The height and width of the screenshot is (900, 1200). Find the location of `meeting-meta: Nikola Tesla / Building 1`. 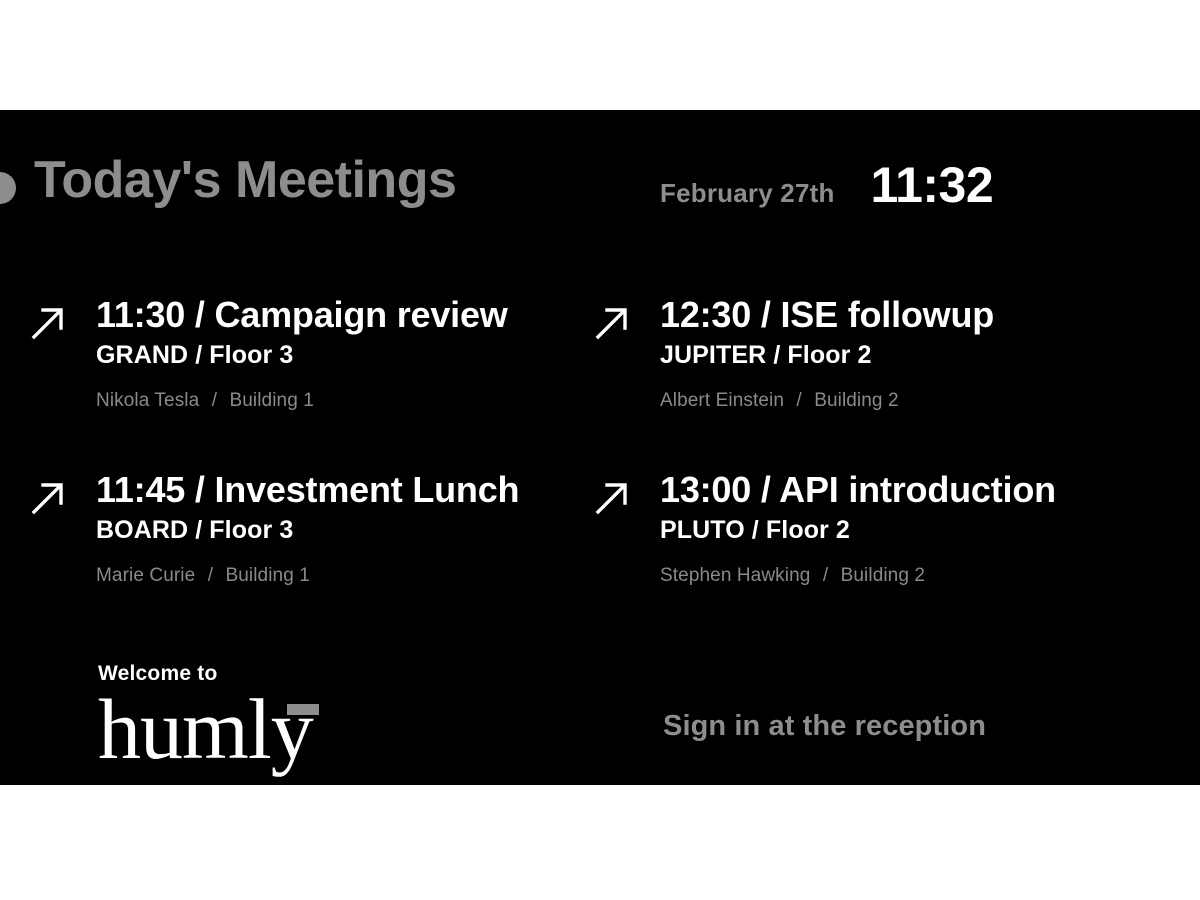

meeting-meta: Nikola Tesla / Building 1 is located at coordinates (302, 401).